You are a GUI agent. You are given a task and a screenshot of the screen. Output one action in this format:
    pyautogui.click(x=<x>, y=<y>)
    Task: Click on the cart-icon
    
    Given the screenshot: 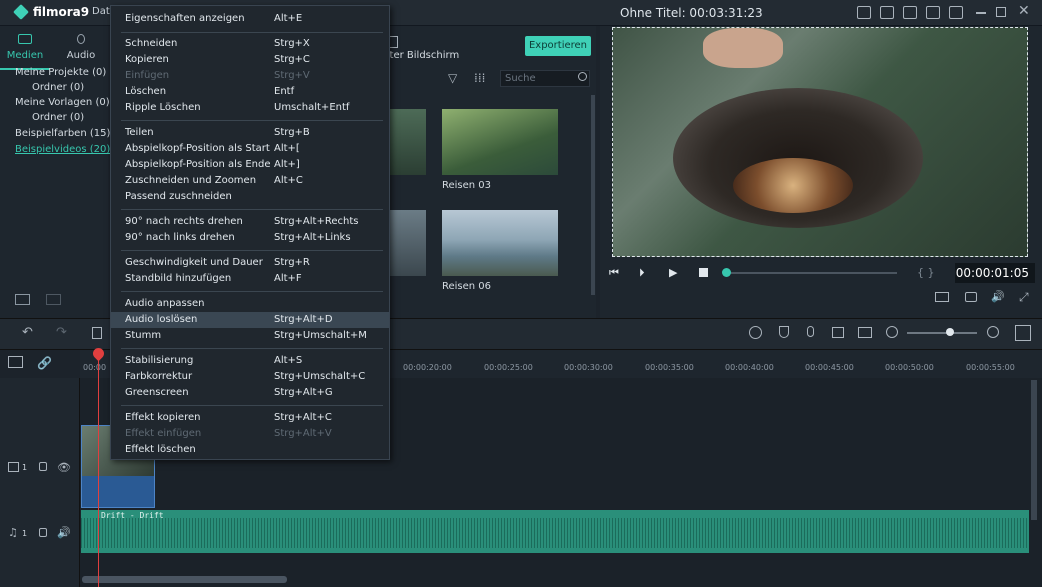 What is the action you would take?
    pyautogui.click(x=887, y=12)
    